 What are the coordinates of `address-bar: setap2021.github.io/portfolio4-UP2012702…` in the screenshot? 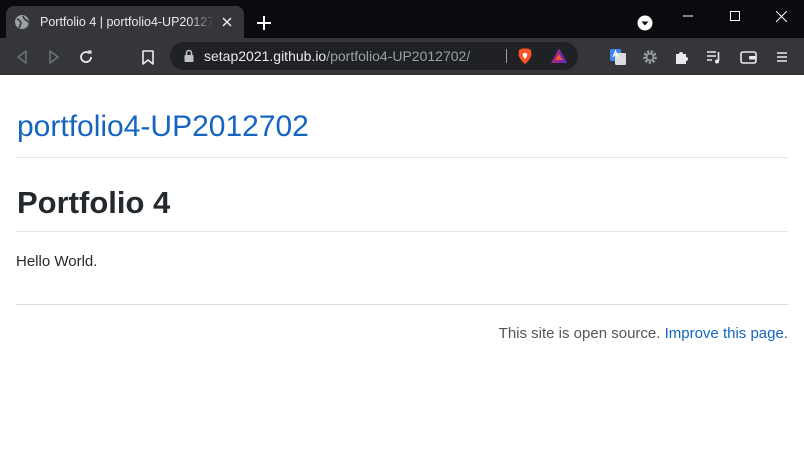 It's located at (374, 56).